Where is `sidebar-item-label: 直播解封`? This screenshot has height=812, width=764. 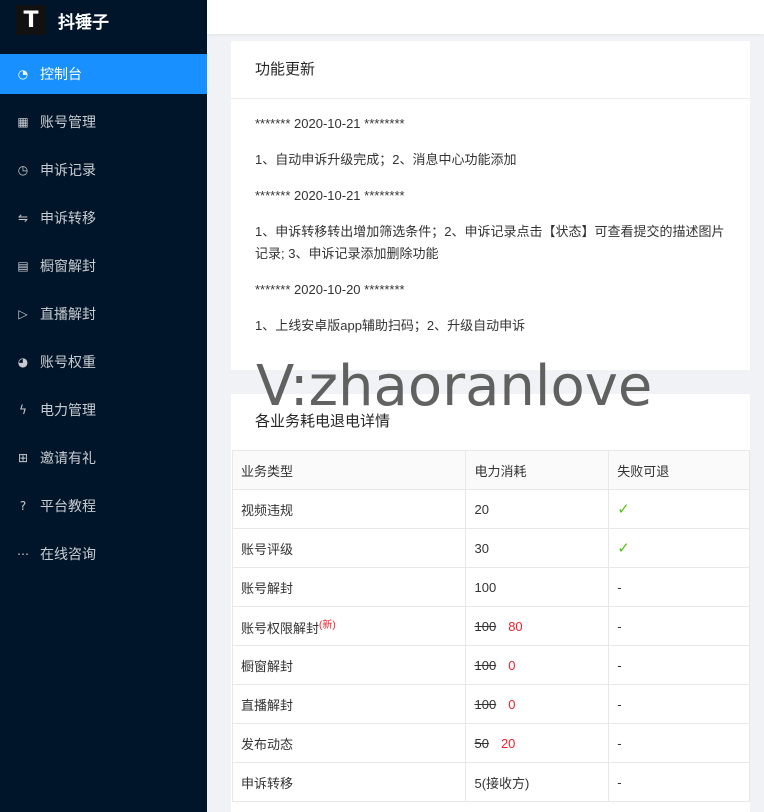
sidebar-item-label: 直播解封 is located at coordinates (68, 314).